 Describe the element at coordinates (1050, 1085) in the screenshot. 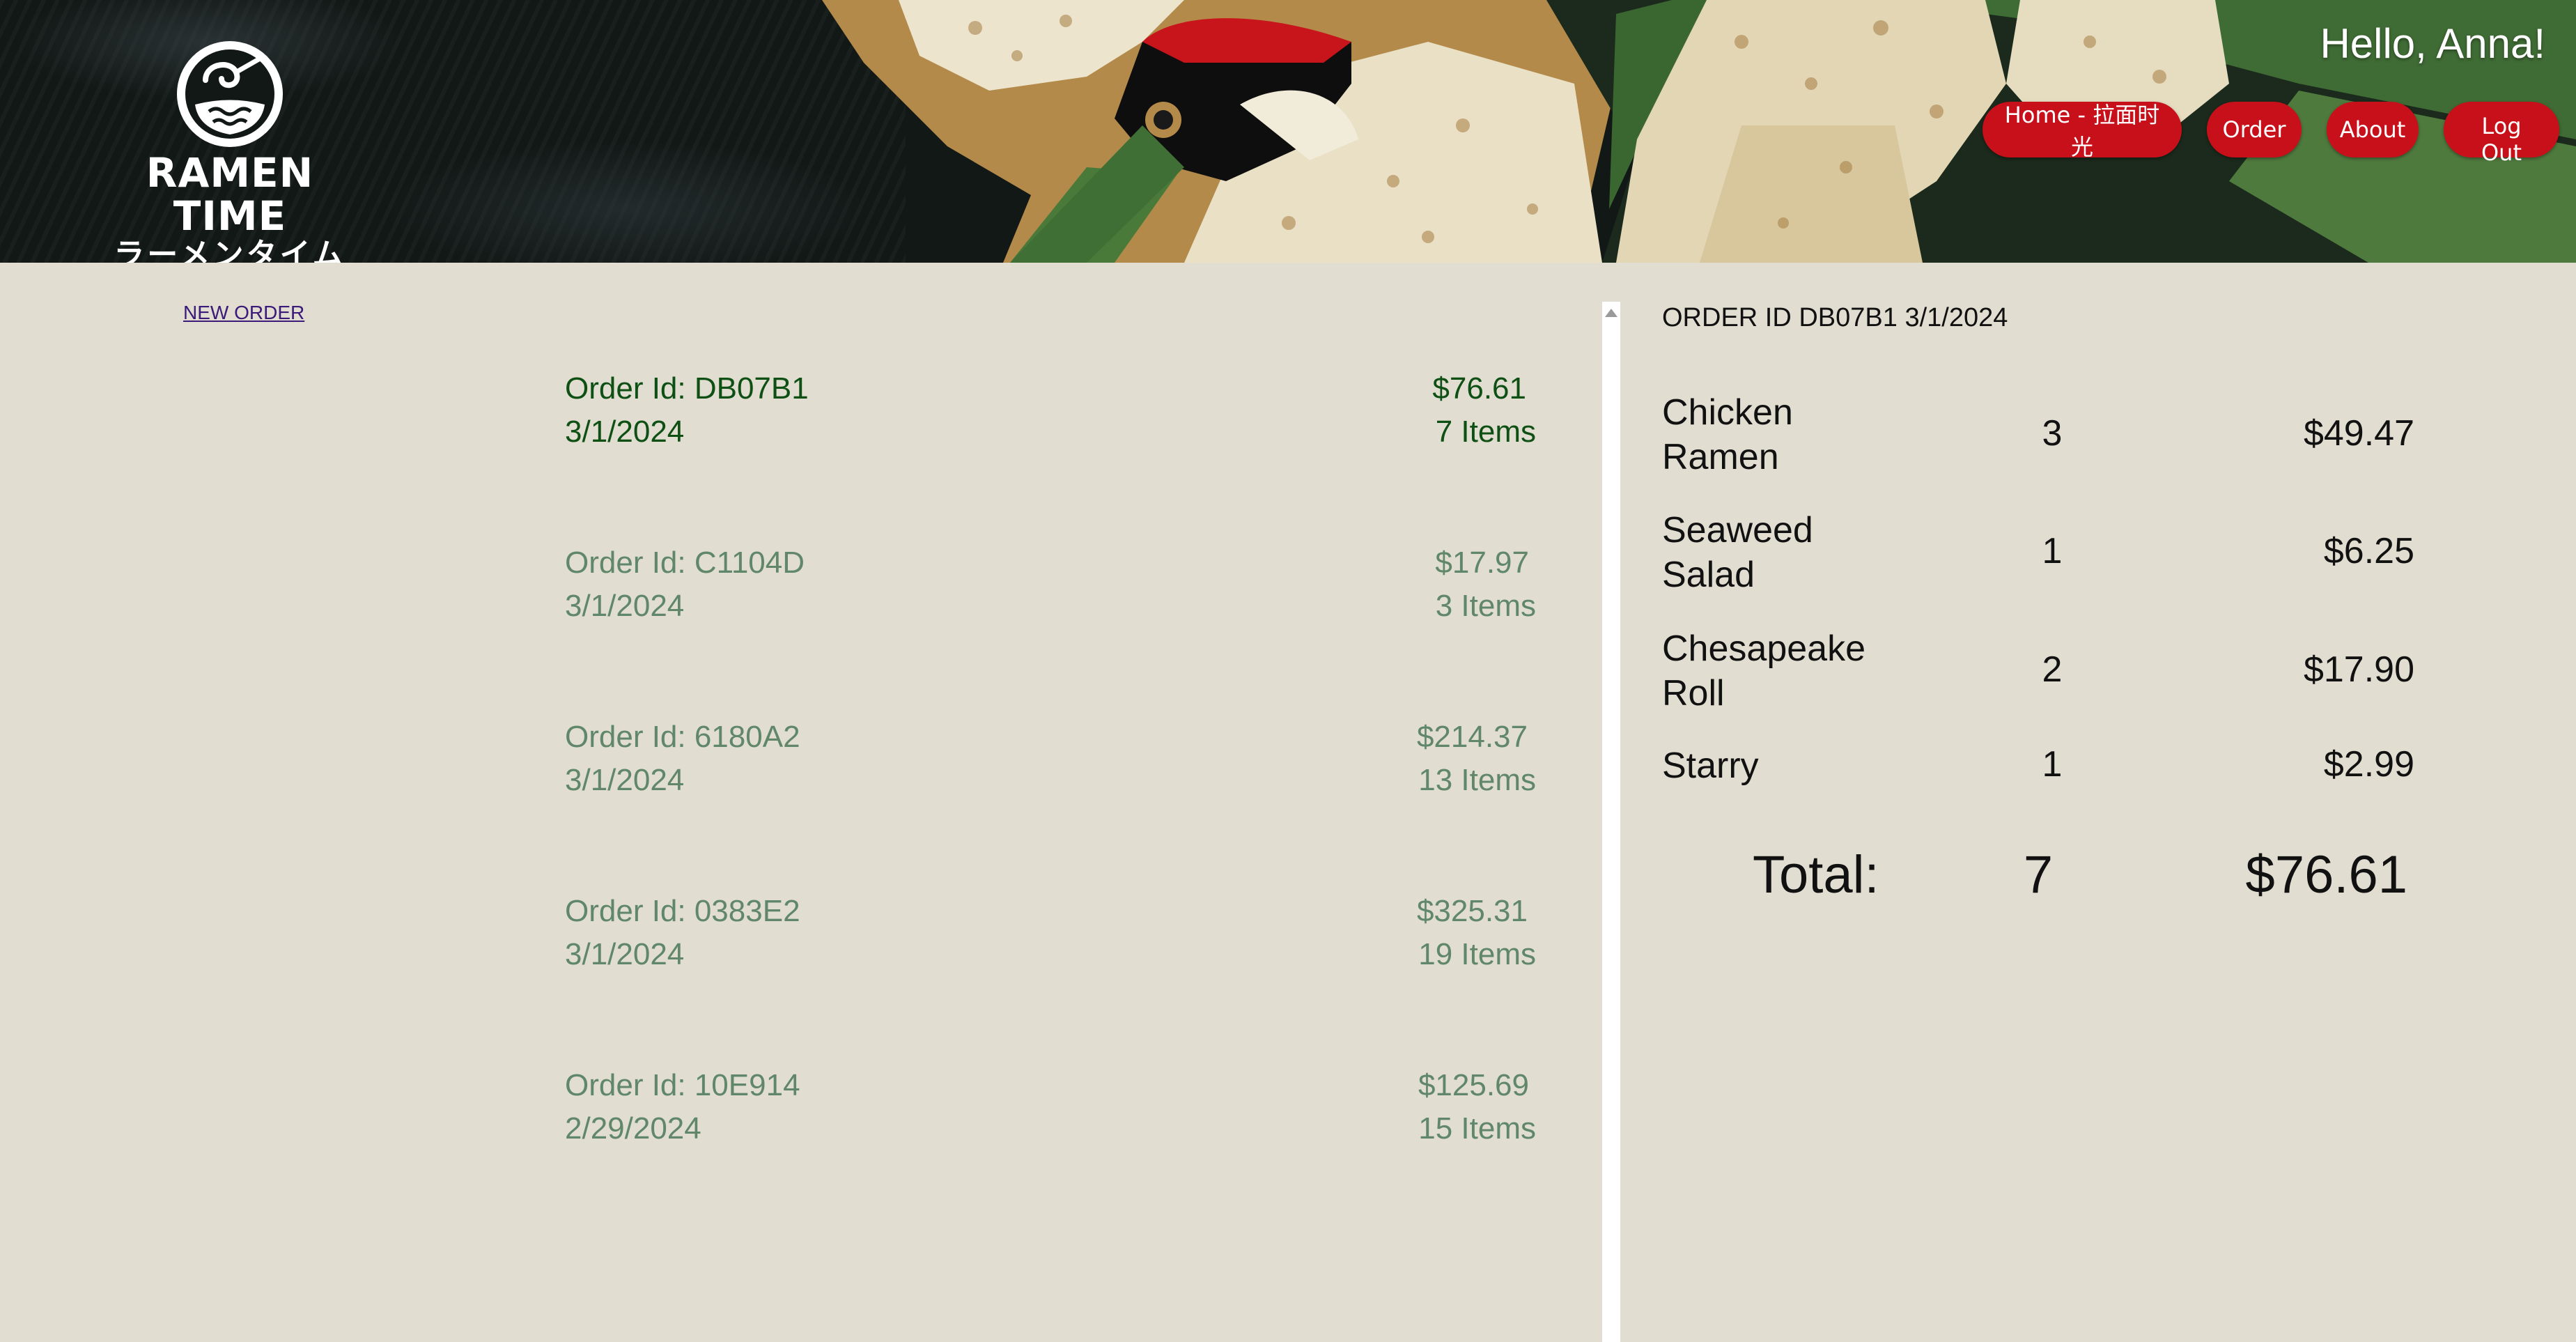

I see `order-row-top: Order Id: 10E914 $125.69` at that location.